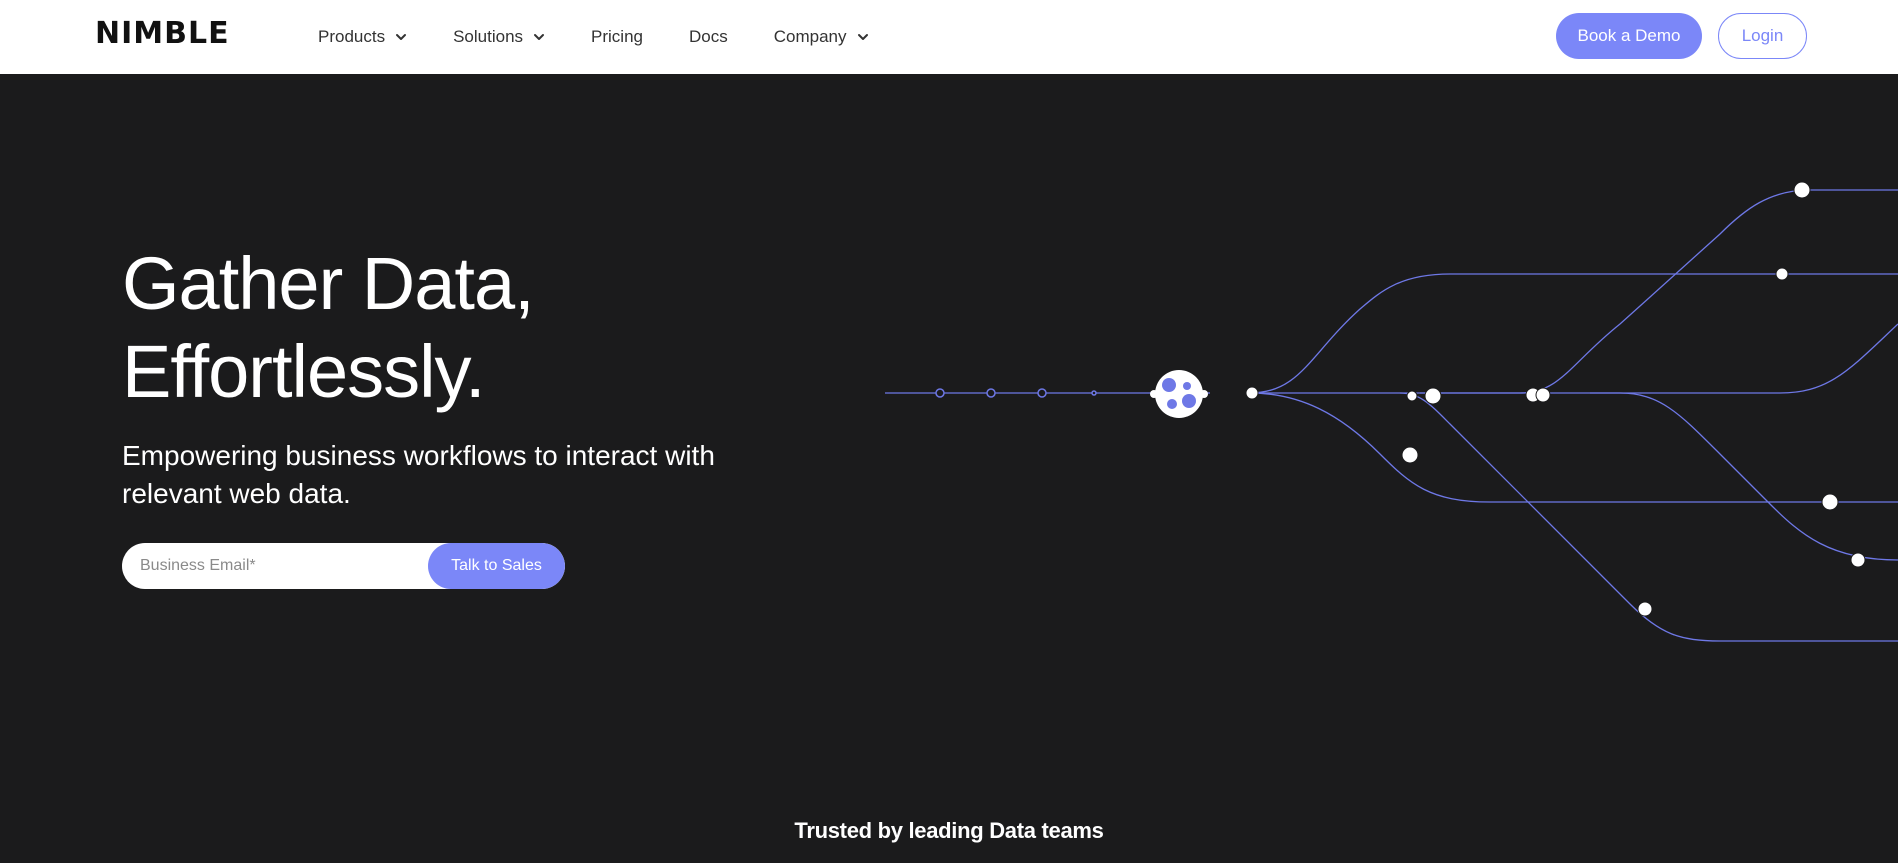  I want to click on book-demo-button: Book a Demo, so click(1629, 36).